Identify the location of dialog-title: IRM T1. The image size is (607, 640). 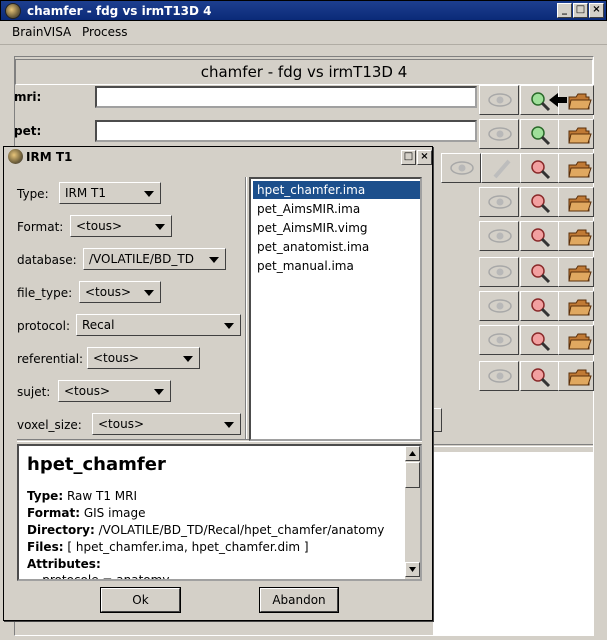
(49, 157).